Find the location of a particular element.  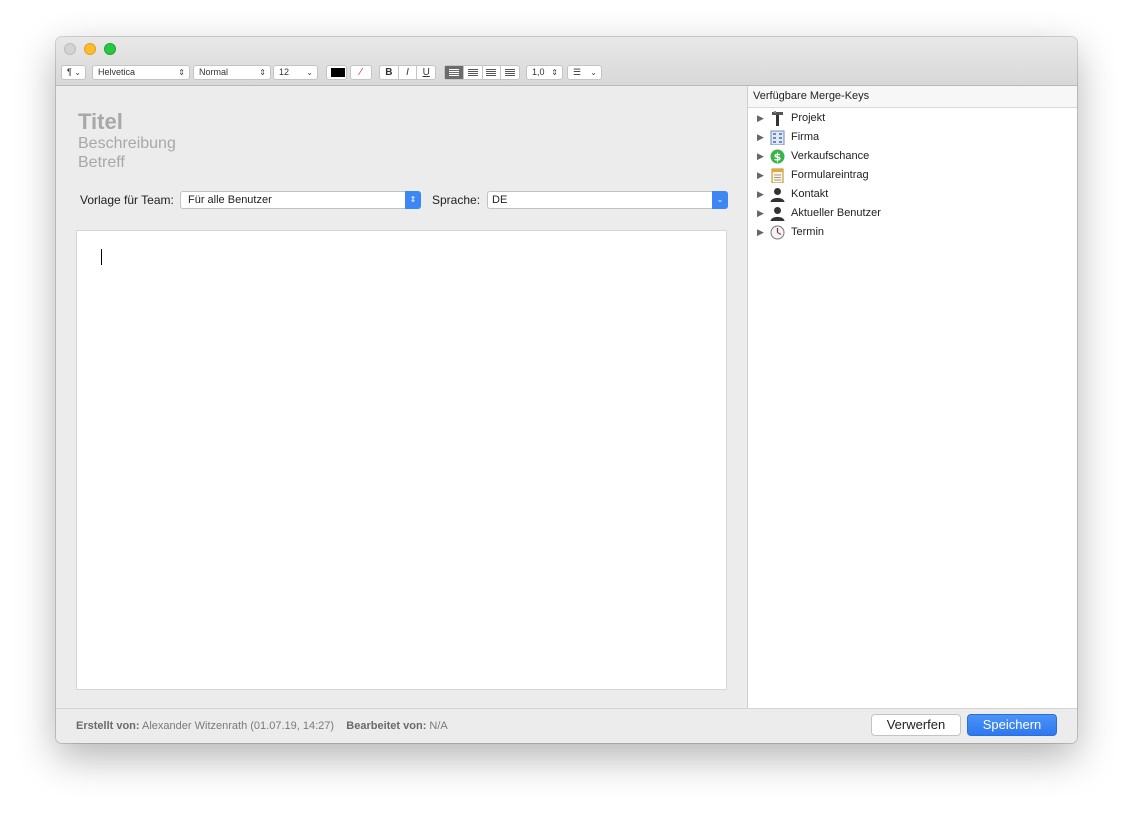

align-left-icon is located at coordinates (453, 72).